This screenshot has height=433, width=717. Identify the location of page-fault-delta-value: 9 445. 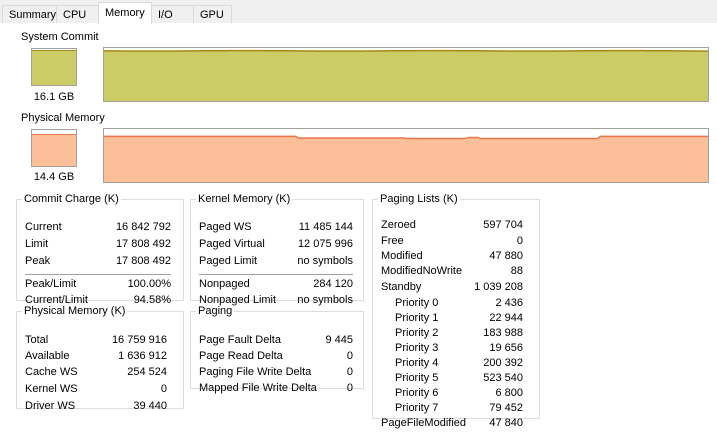
(339, 340).